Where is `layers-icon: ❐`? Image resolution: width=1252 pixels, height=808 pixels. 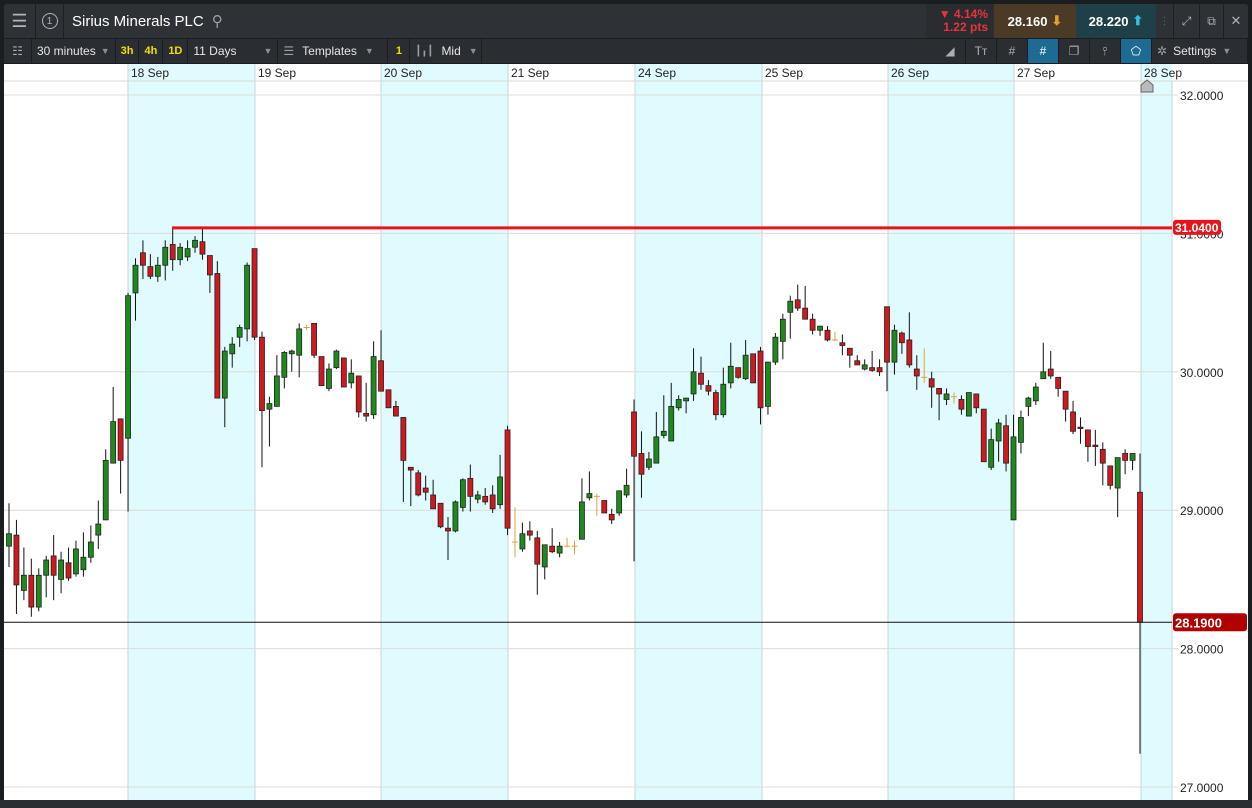
layers-icon: ❐ is located at coordinates (1074, 51).